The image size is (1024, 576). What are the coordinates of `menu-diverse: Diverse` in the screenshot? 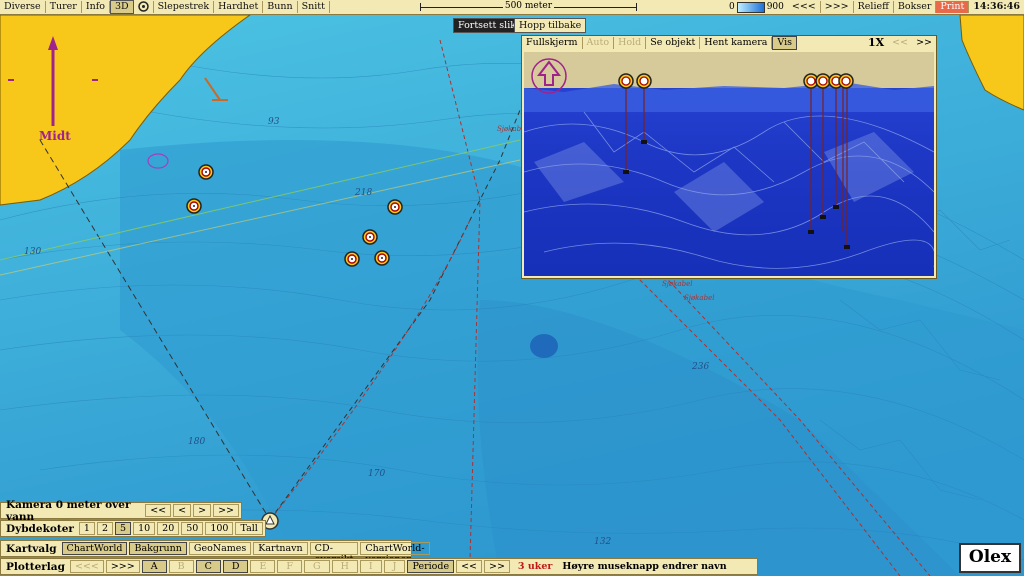 It's located at (23, 7).